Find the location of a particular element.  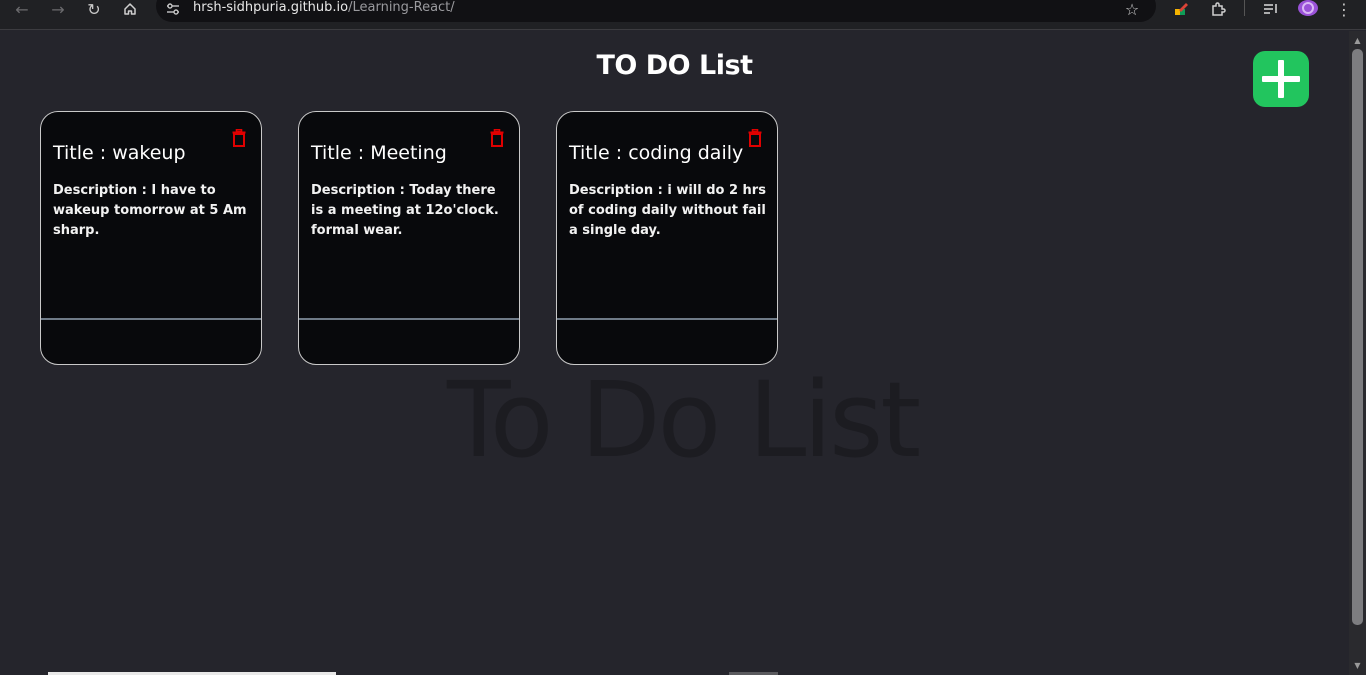

vertical-scrollbar: ▲ ▼ is located at coordinates (1357, 353).